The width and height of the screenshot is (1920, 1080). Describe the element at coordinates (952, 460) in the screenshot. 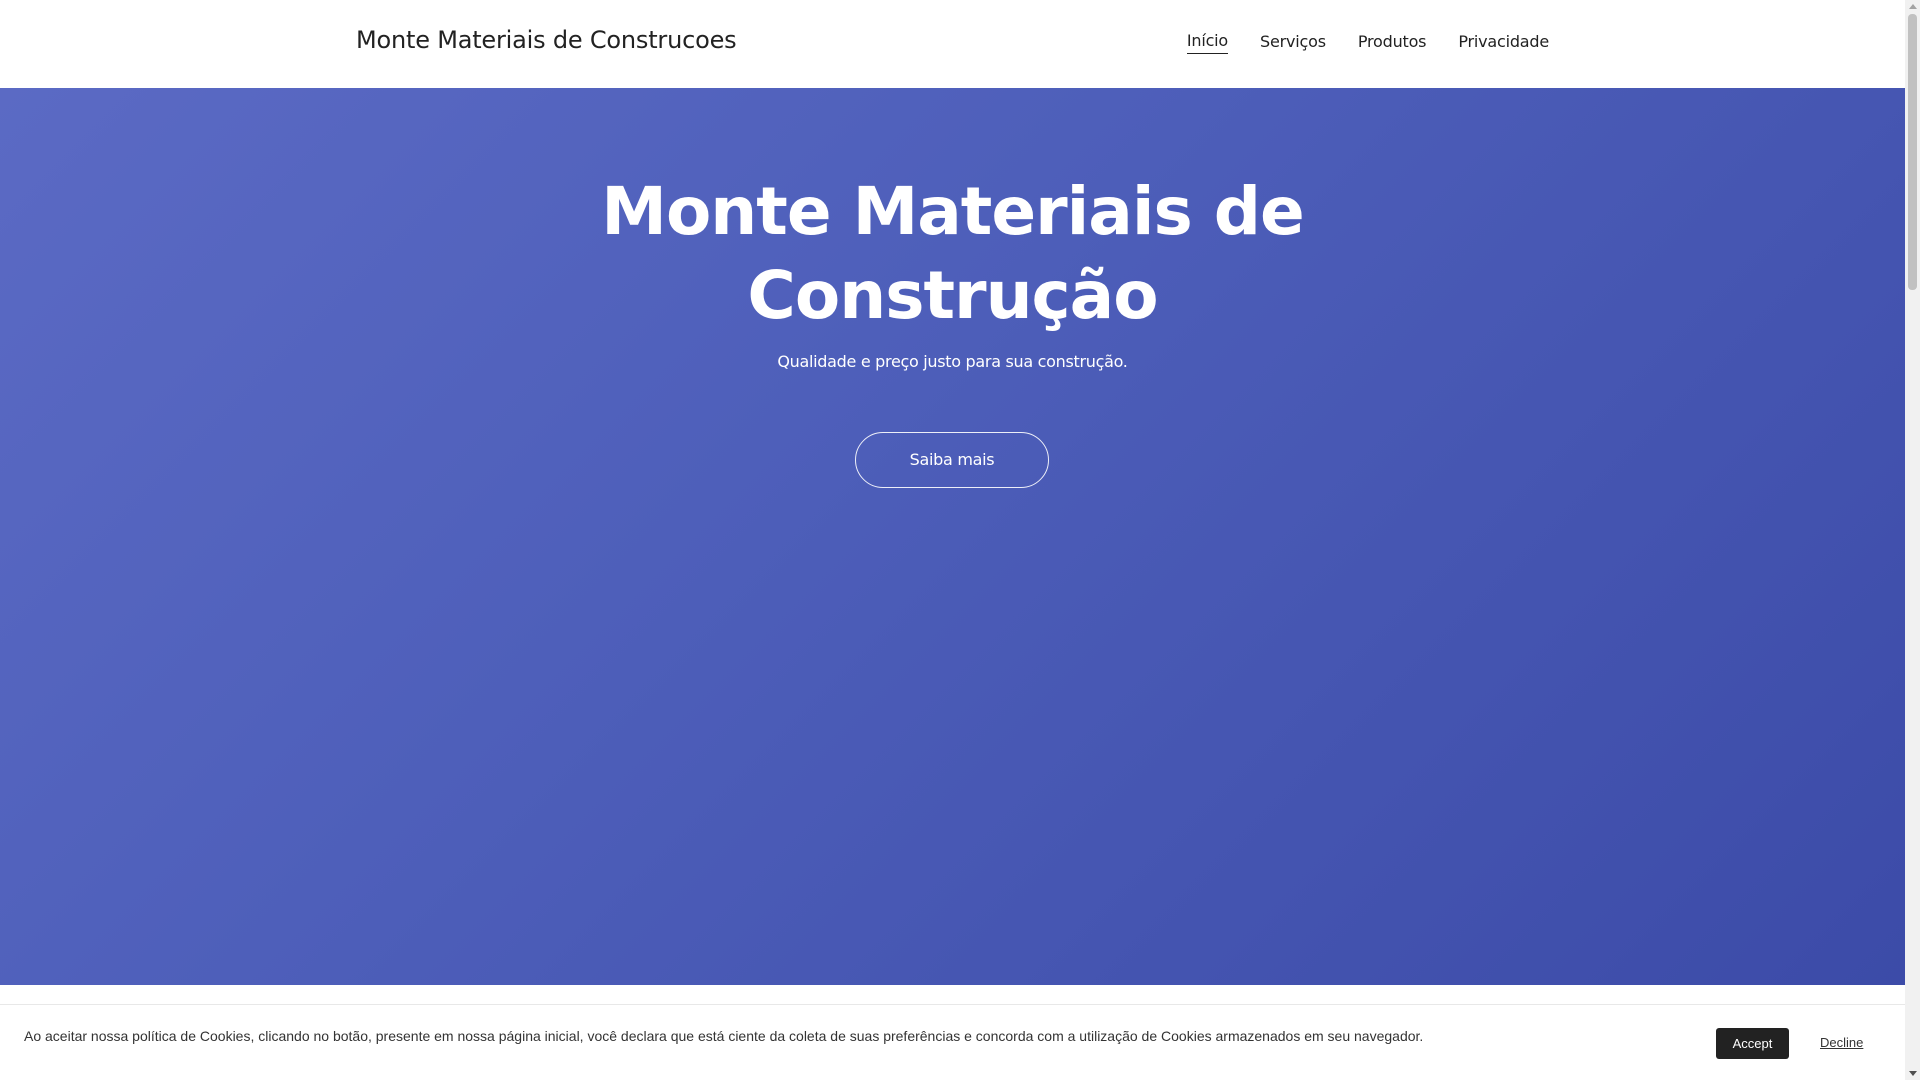

I see `saiba-mais-button: Saiba mais` at that location.